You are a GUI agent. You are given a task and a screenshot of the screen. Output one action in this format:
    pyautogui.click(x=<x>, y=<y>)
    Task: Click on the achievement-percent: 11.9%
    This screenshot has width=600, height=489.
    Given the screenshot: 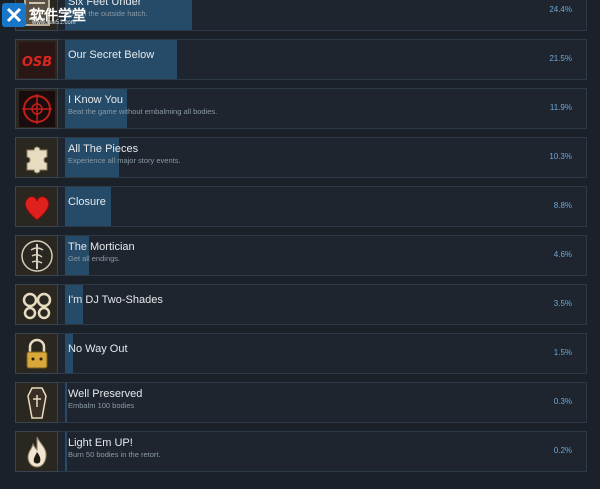 What is the action you would take?
    pyautogui.click(x=560, y=107)
    